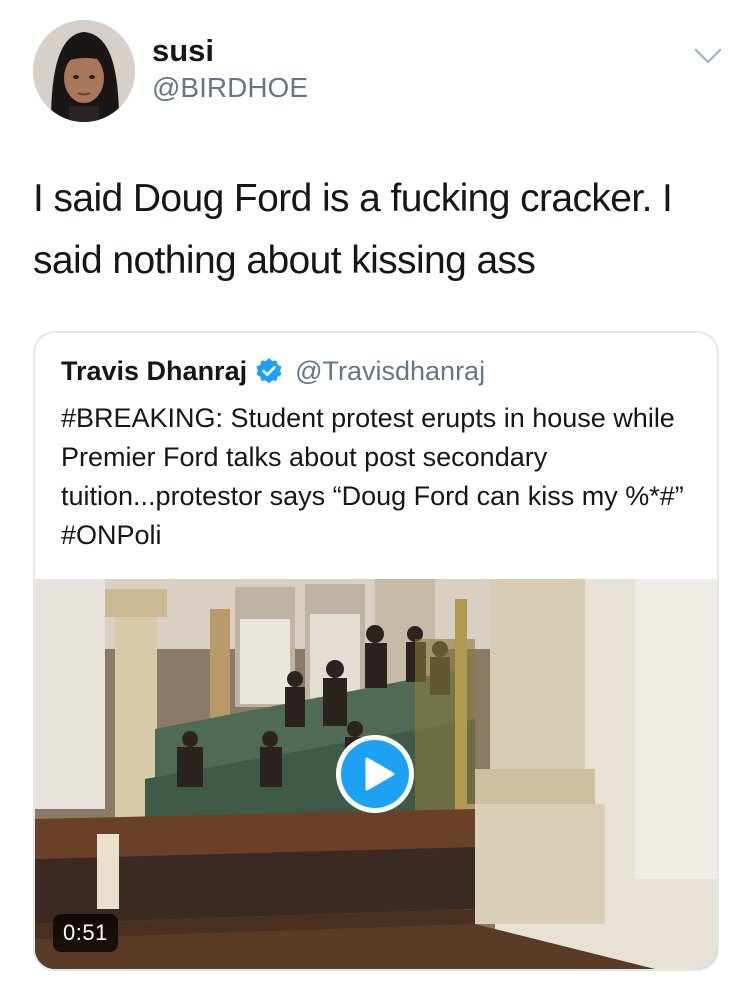 This screenshot has height=1000, width=750. I want to click on play-button, so click(375, 774).